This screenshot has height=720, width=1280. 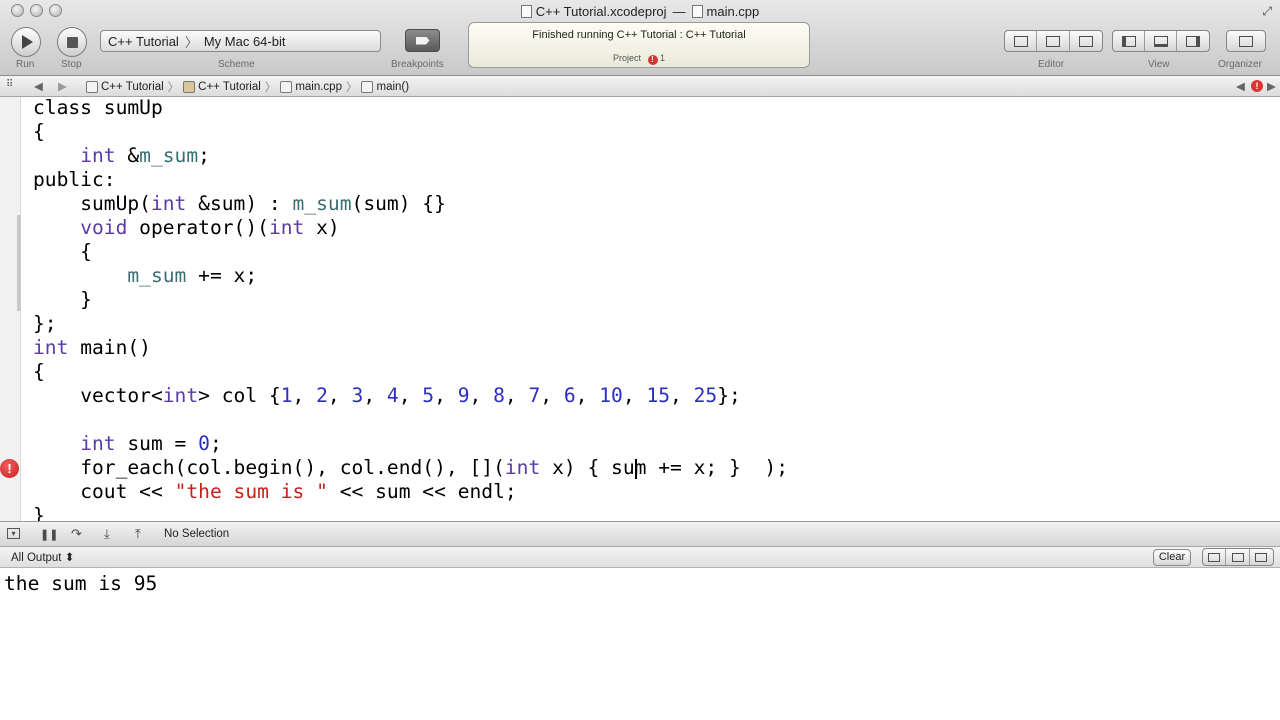 I want to click on editor-label: Editor, so click(x=1051, y=64).